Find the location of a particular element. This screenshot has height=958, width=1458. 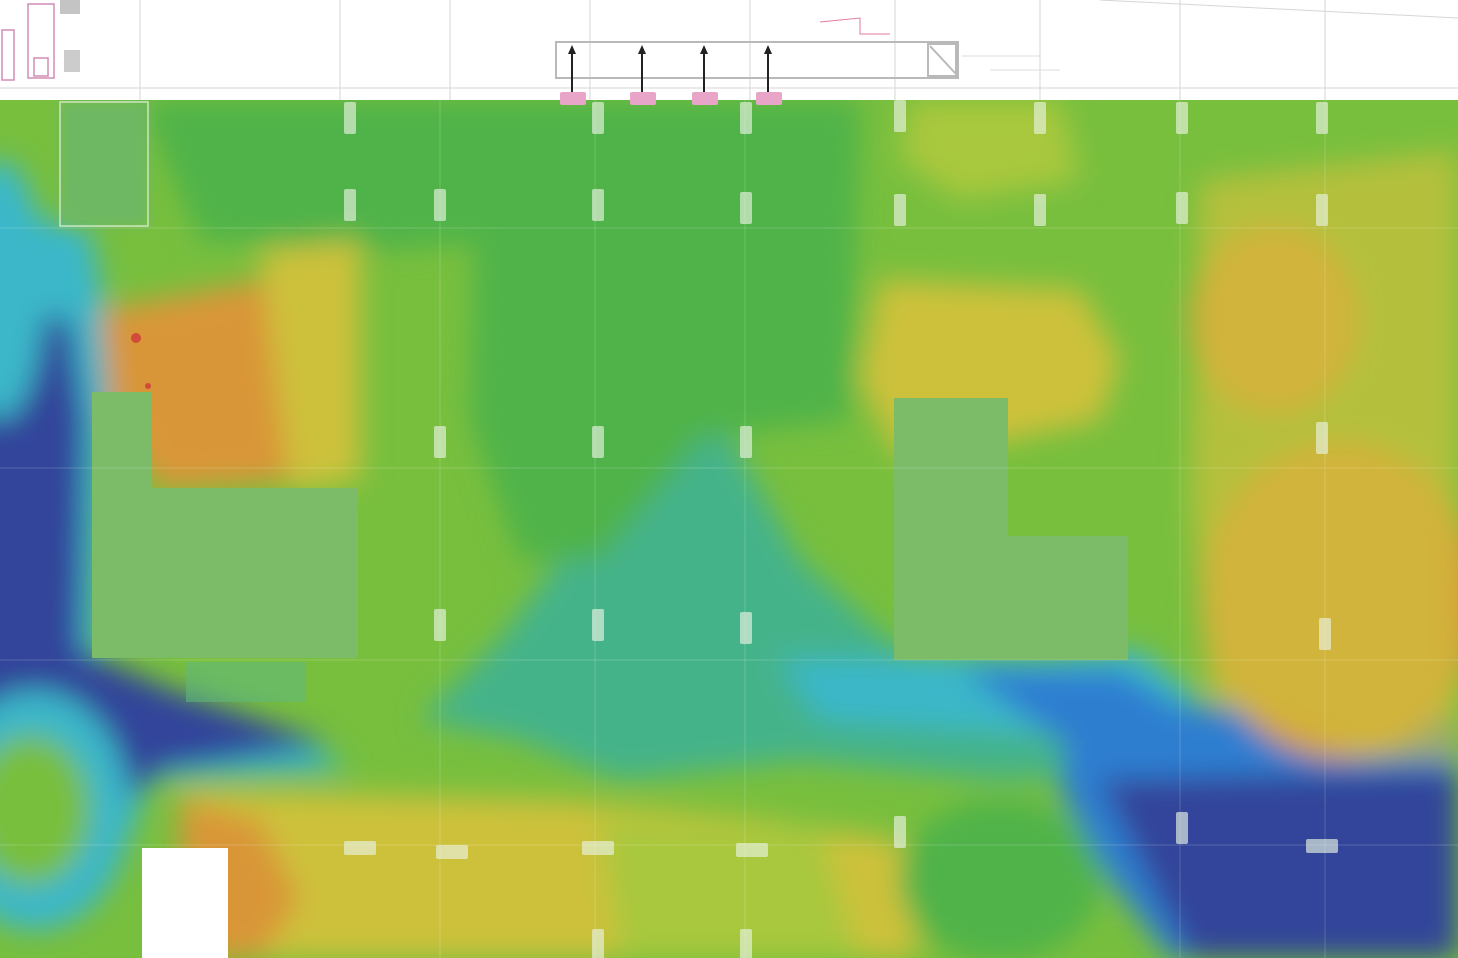

room-block-right-lower is located at coordinates (1066, 598).